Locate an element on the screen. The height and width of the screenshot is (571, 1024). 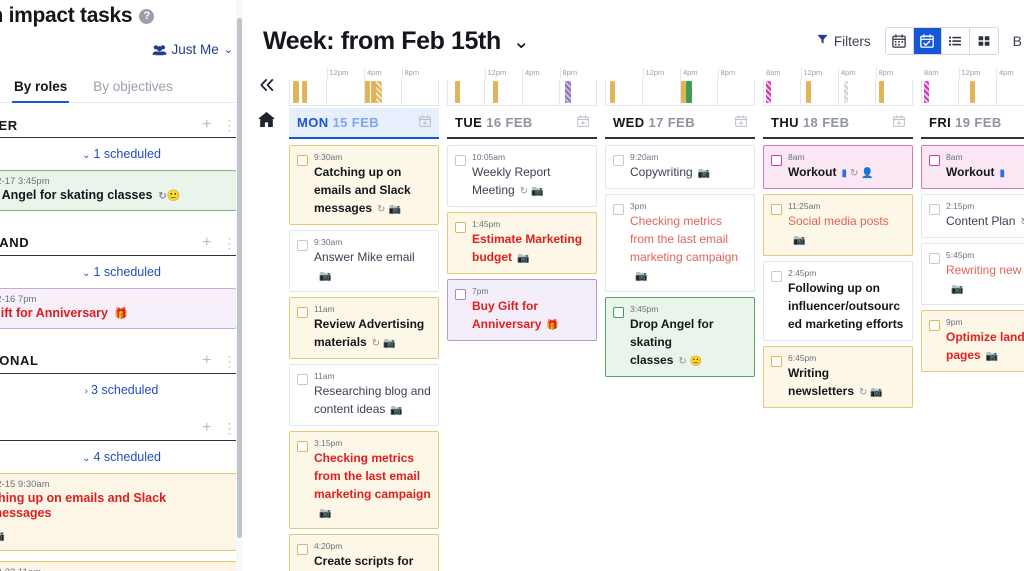
task-time: 11:25am is located at coordinates (804, 206).